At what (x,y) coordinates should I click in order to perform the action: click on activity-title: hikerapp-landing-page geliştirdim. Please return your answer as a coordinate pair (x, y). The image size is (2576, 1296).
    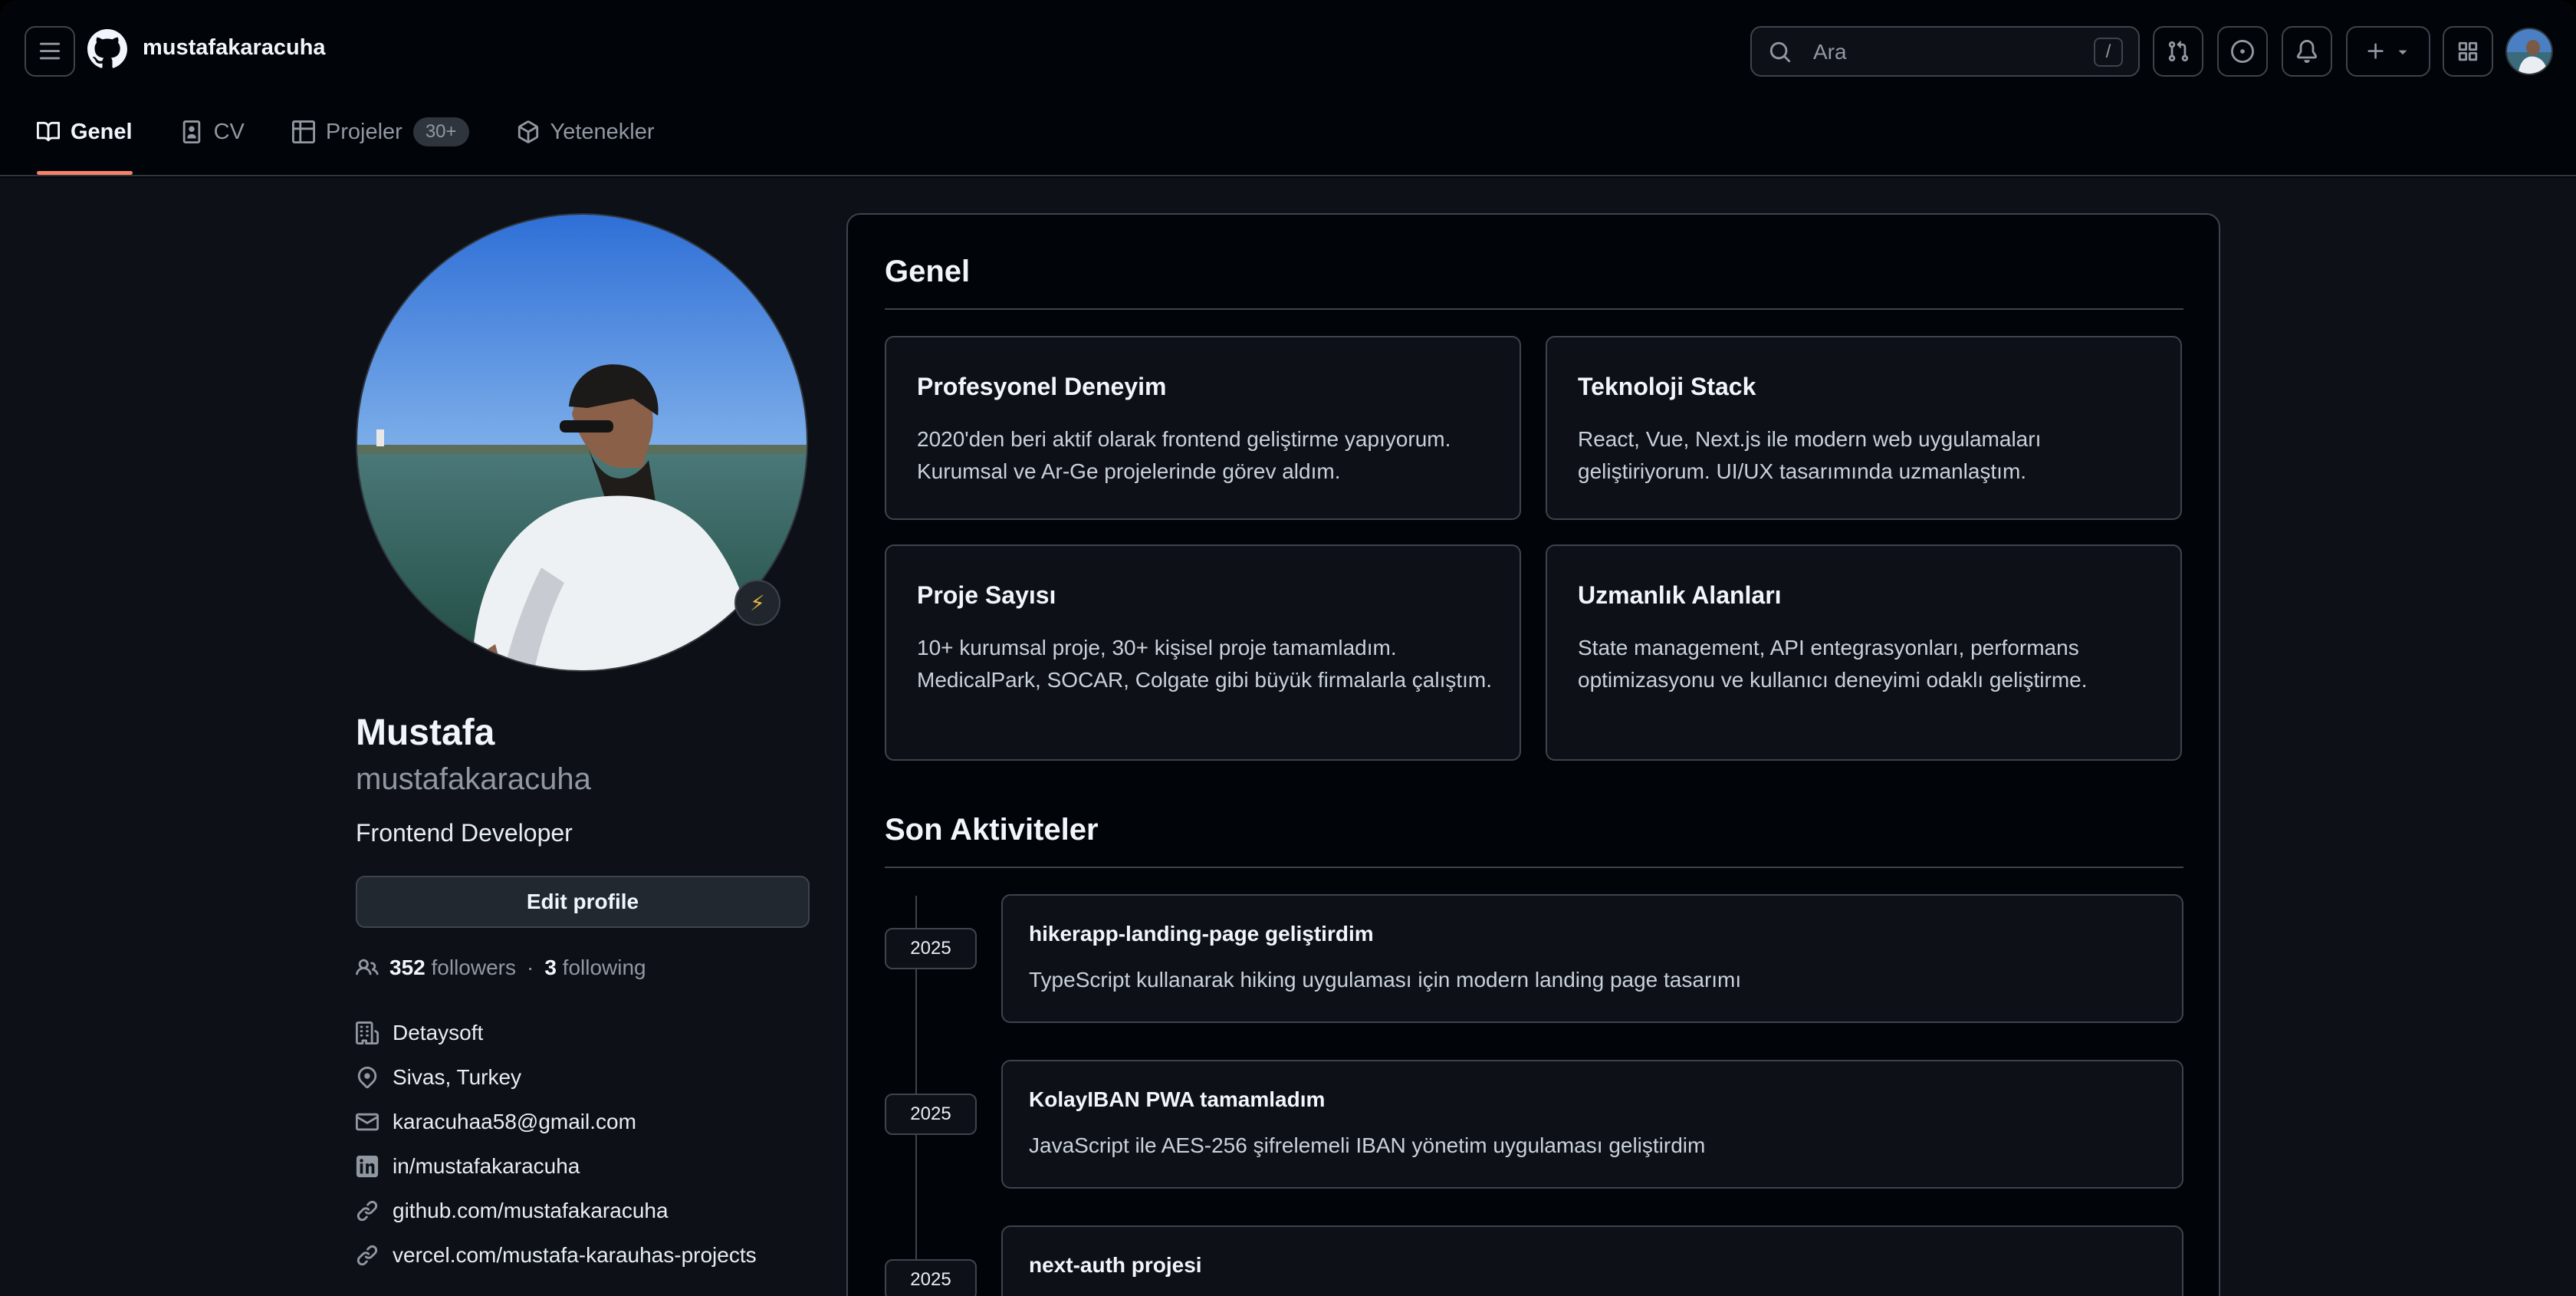
    Looking at the image, I should click on (1201, 934).